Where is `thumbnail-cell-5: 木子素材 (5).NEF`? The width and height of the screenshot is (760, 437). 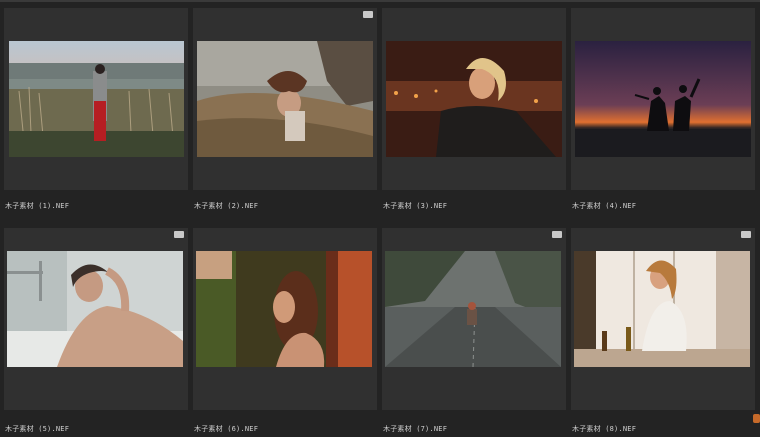 thumbnail-cell-5: 木子素材 (5).NEF is located at coordinates (97, 329).